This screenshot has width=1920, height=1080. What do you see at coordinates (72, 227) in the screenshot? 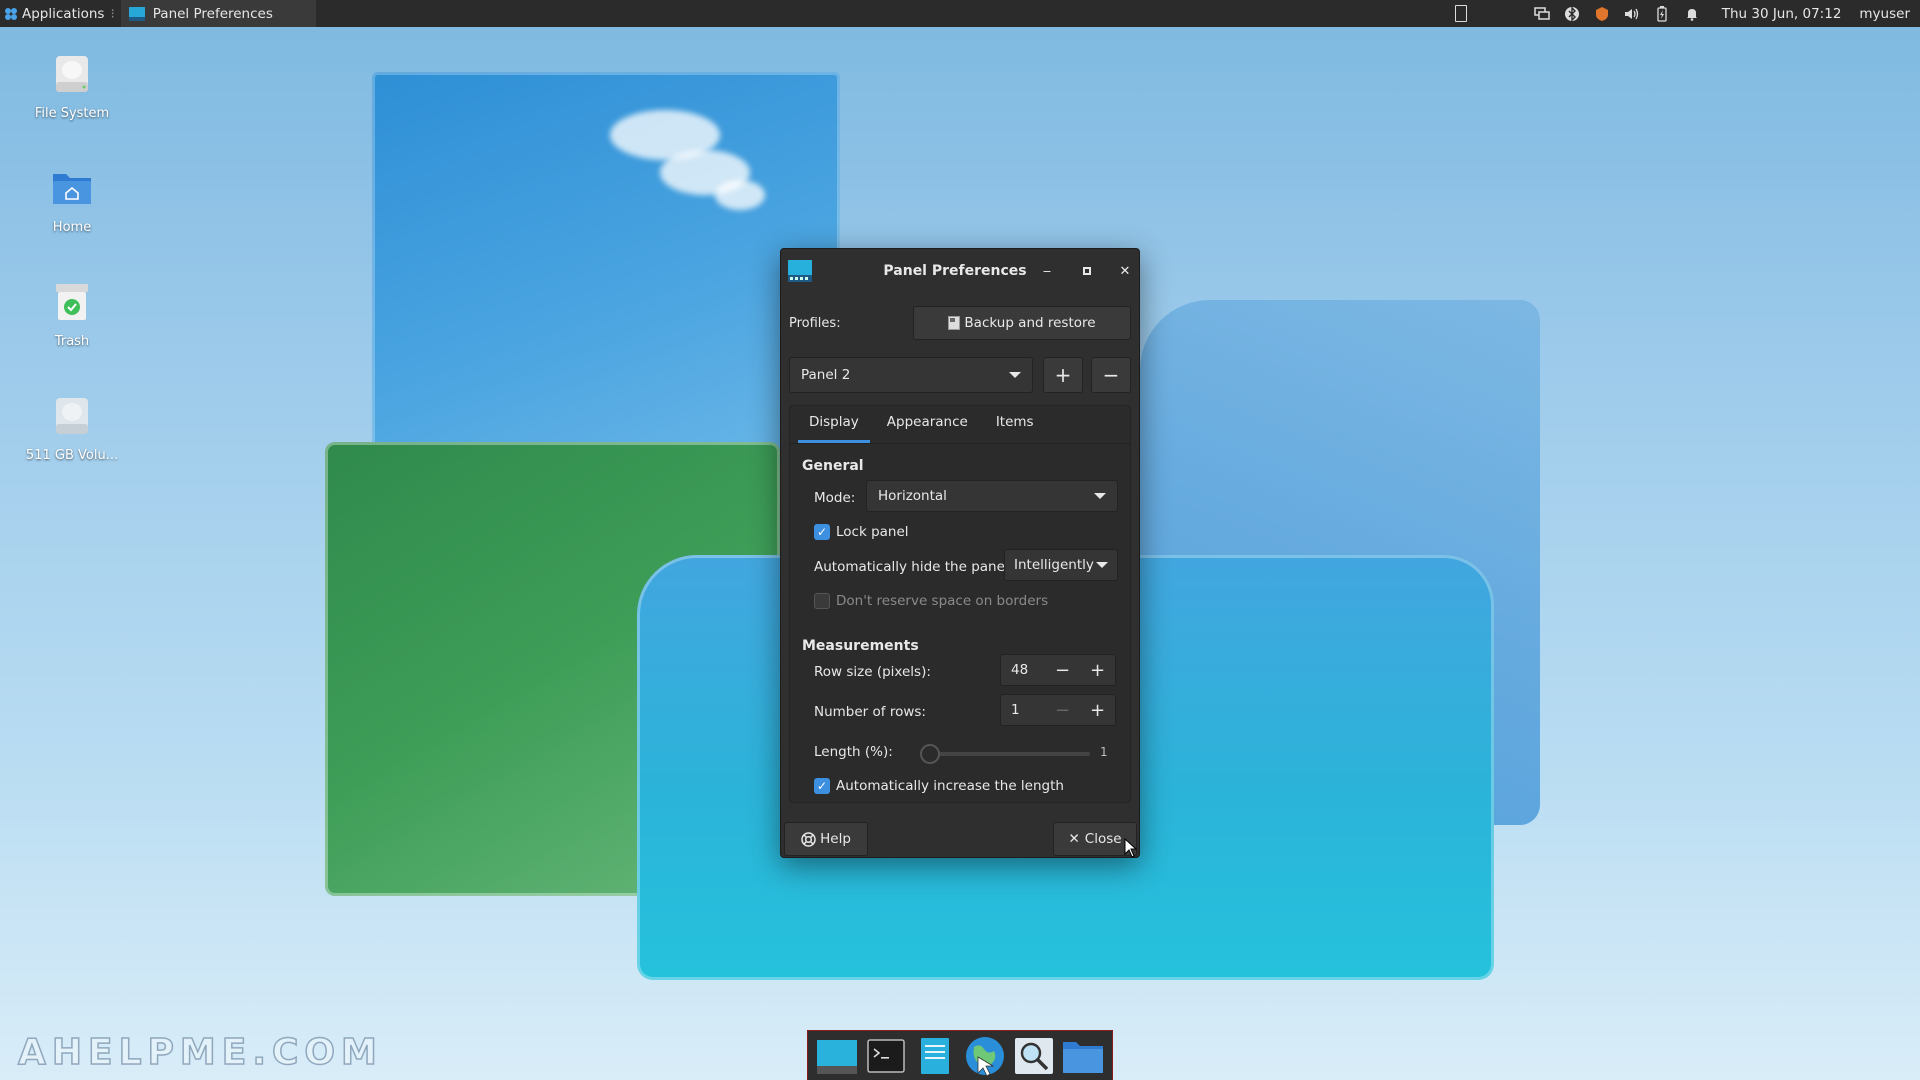
I see `desktop-icon-label: Home` at bounding box center [72, 227].